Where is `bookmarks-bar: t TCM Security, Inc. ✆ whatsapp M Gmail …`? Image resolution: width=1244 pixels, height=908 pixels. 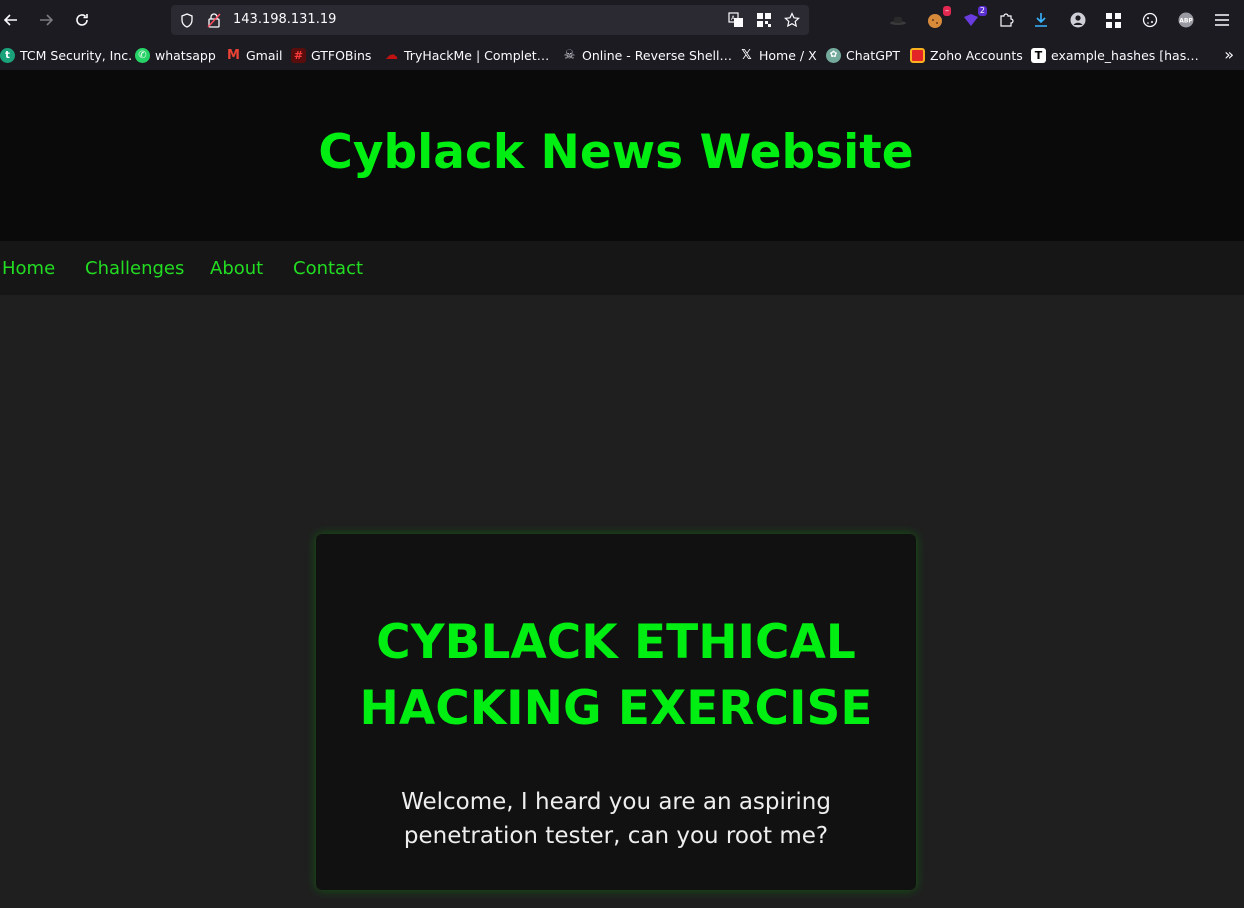
bookmarks-bar: t TCM Security, Inc. ✆ whatsapp M Gmail … is located at coordinates (622, 55).